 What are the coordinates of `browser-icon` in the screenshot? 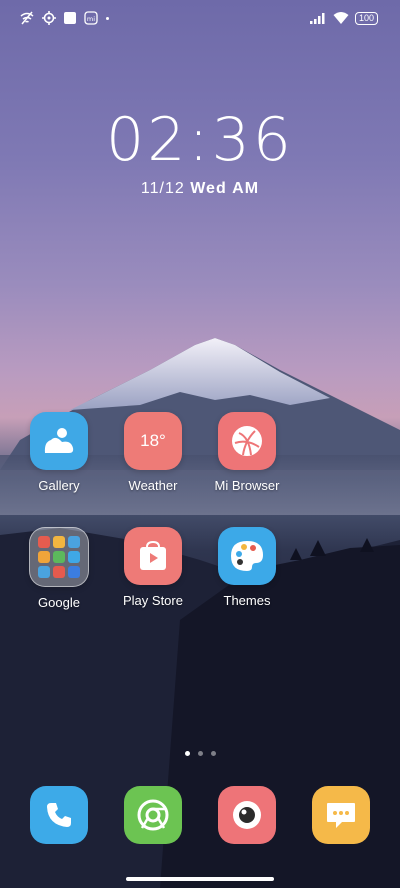 It's located at (247, 441).